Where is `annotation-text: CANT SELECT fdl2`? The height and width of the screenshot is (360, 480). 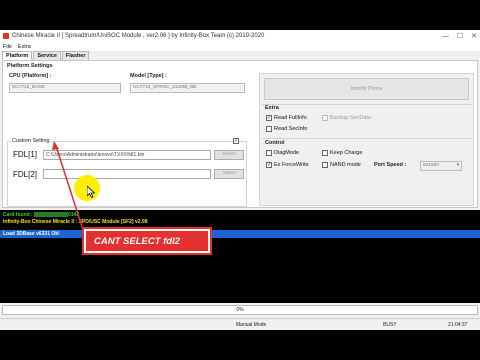
annotation-text: CANT SELECT fdl2 is located at coordinates (147, 241).